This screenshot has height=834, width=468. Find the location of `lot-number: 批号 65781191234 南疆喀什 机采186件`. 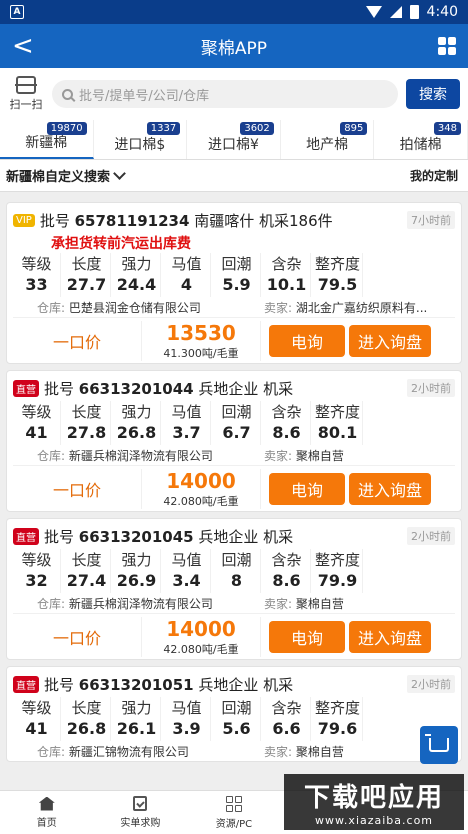

lot-number: 批号 65781191234 南疆喀什 机采186件 is located at coordinates (186, 220).